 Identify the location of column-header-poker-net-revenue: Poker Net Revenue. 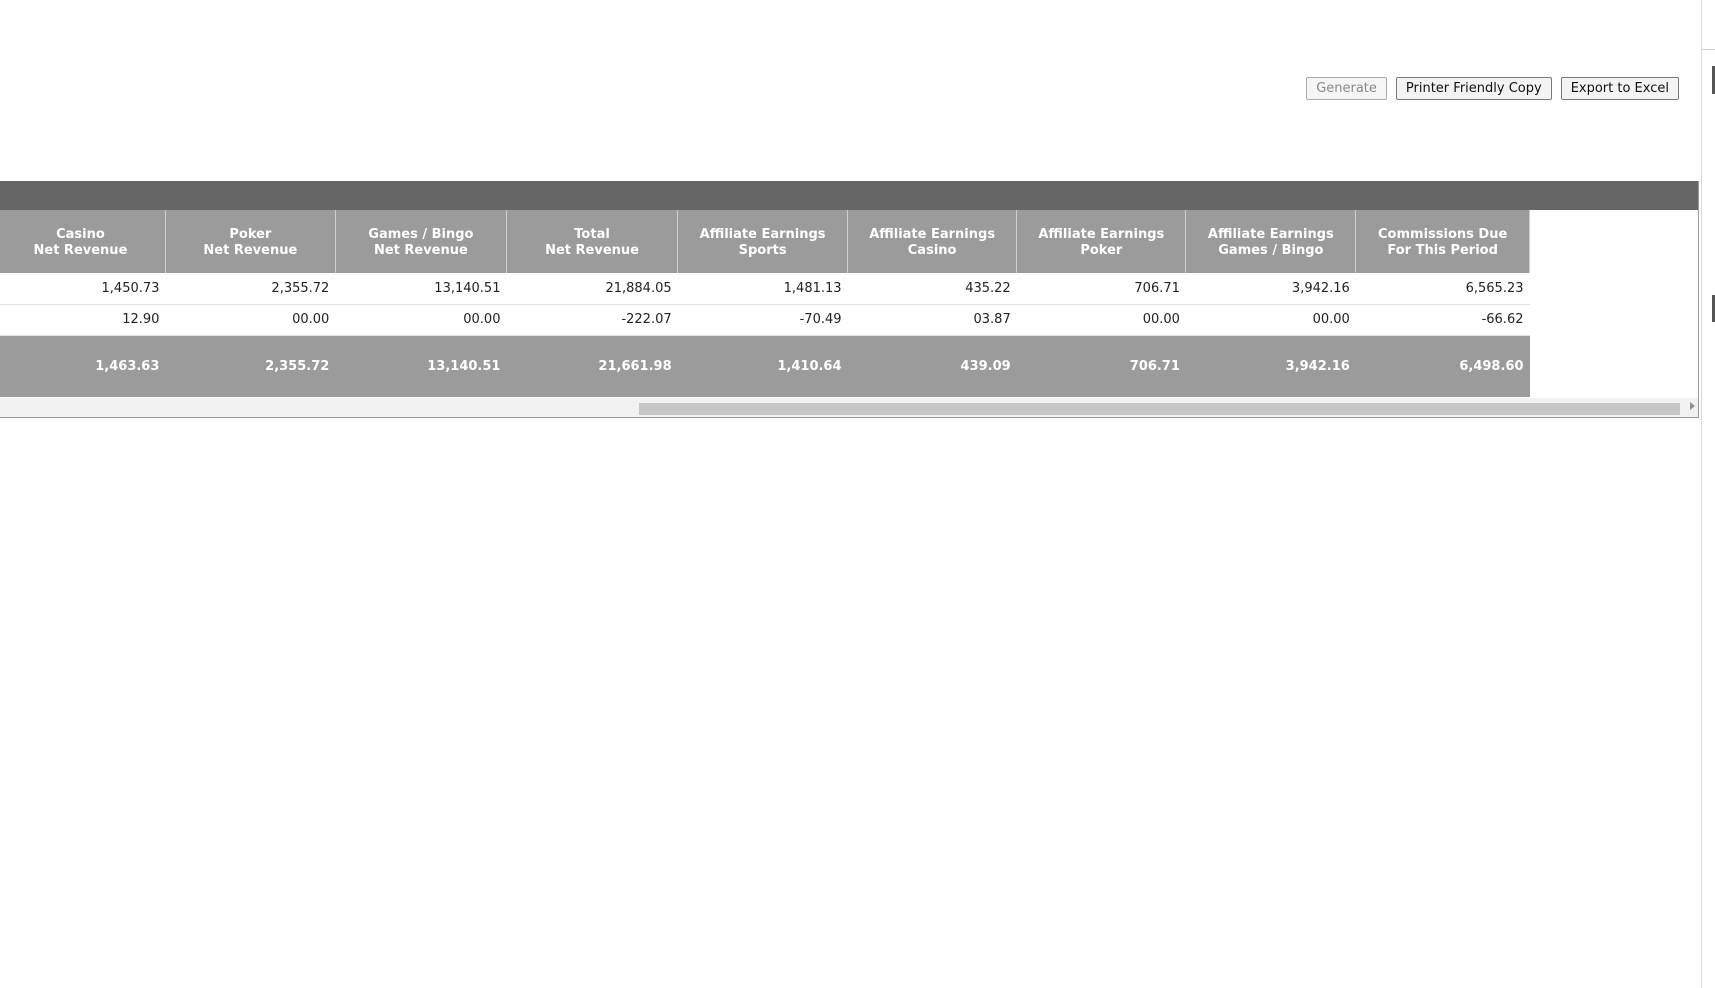
(250, 241).